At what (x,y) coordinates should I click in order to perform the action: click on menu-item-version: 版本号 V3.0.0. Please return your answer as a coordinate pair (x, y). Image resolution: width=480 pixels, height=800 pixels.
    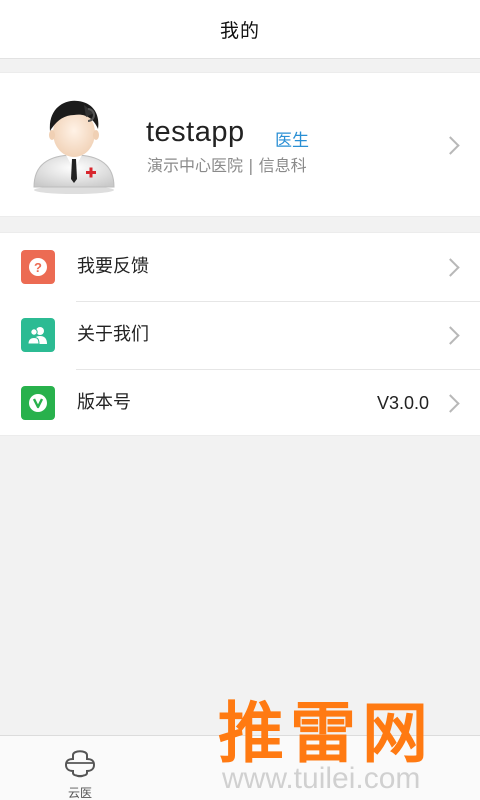
    Looking at the image, I should click on (240, 403).